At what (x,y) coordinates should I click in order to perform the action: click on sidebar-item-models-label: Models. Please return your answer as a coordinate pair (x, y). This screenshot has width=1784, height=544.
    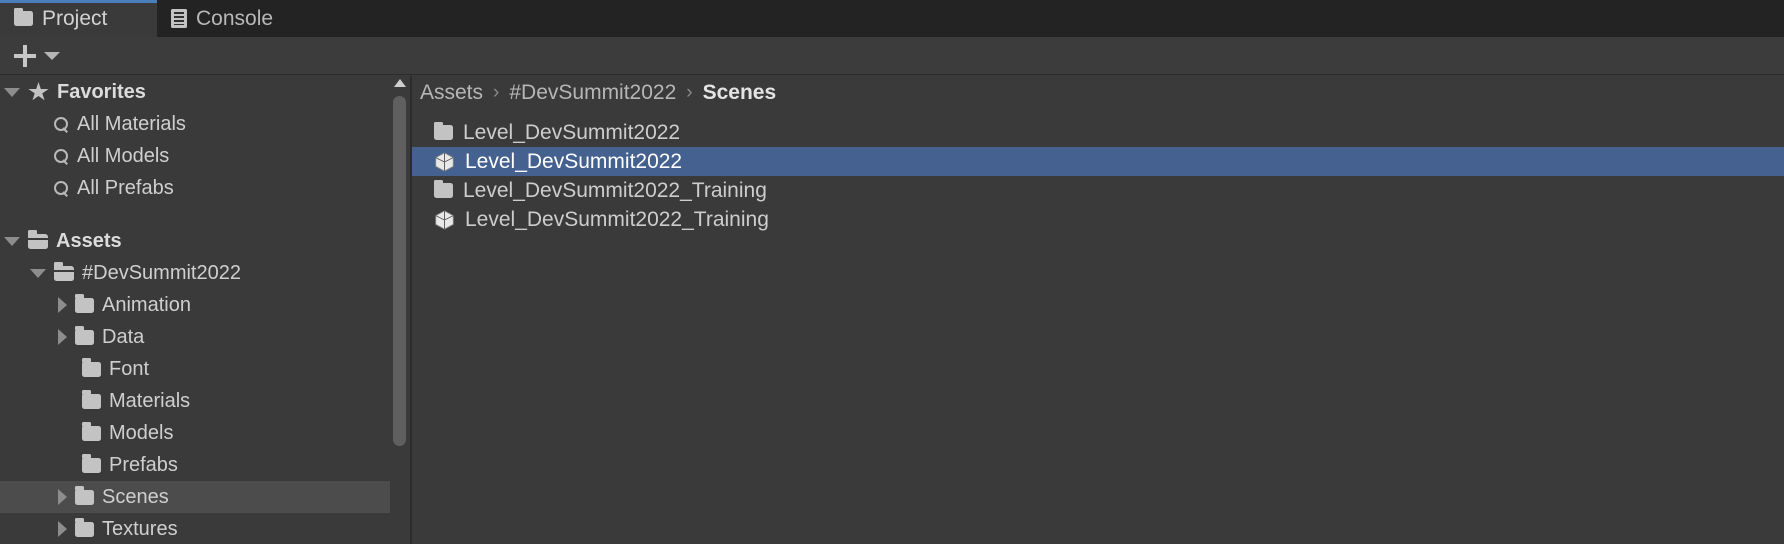
    Looking at the image, I should click on (141, 433).